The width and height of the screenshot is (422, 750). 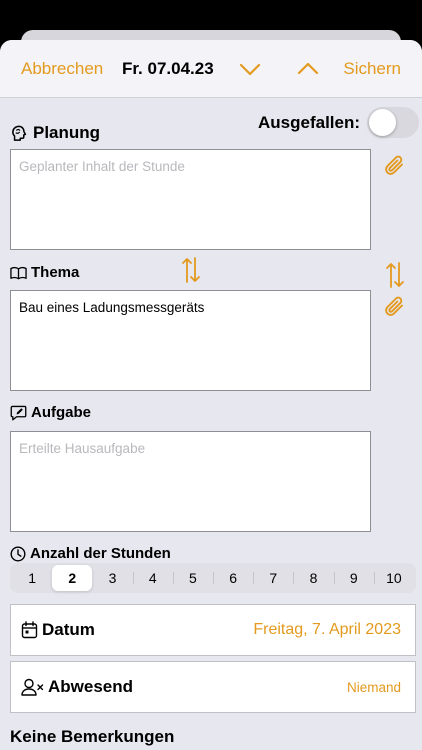 What do you see at coordinates (32, 687) in the screenshot?
I see `person-x-icon` at bounding box center [32, 687].